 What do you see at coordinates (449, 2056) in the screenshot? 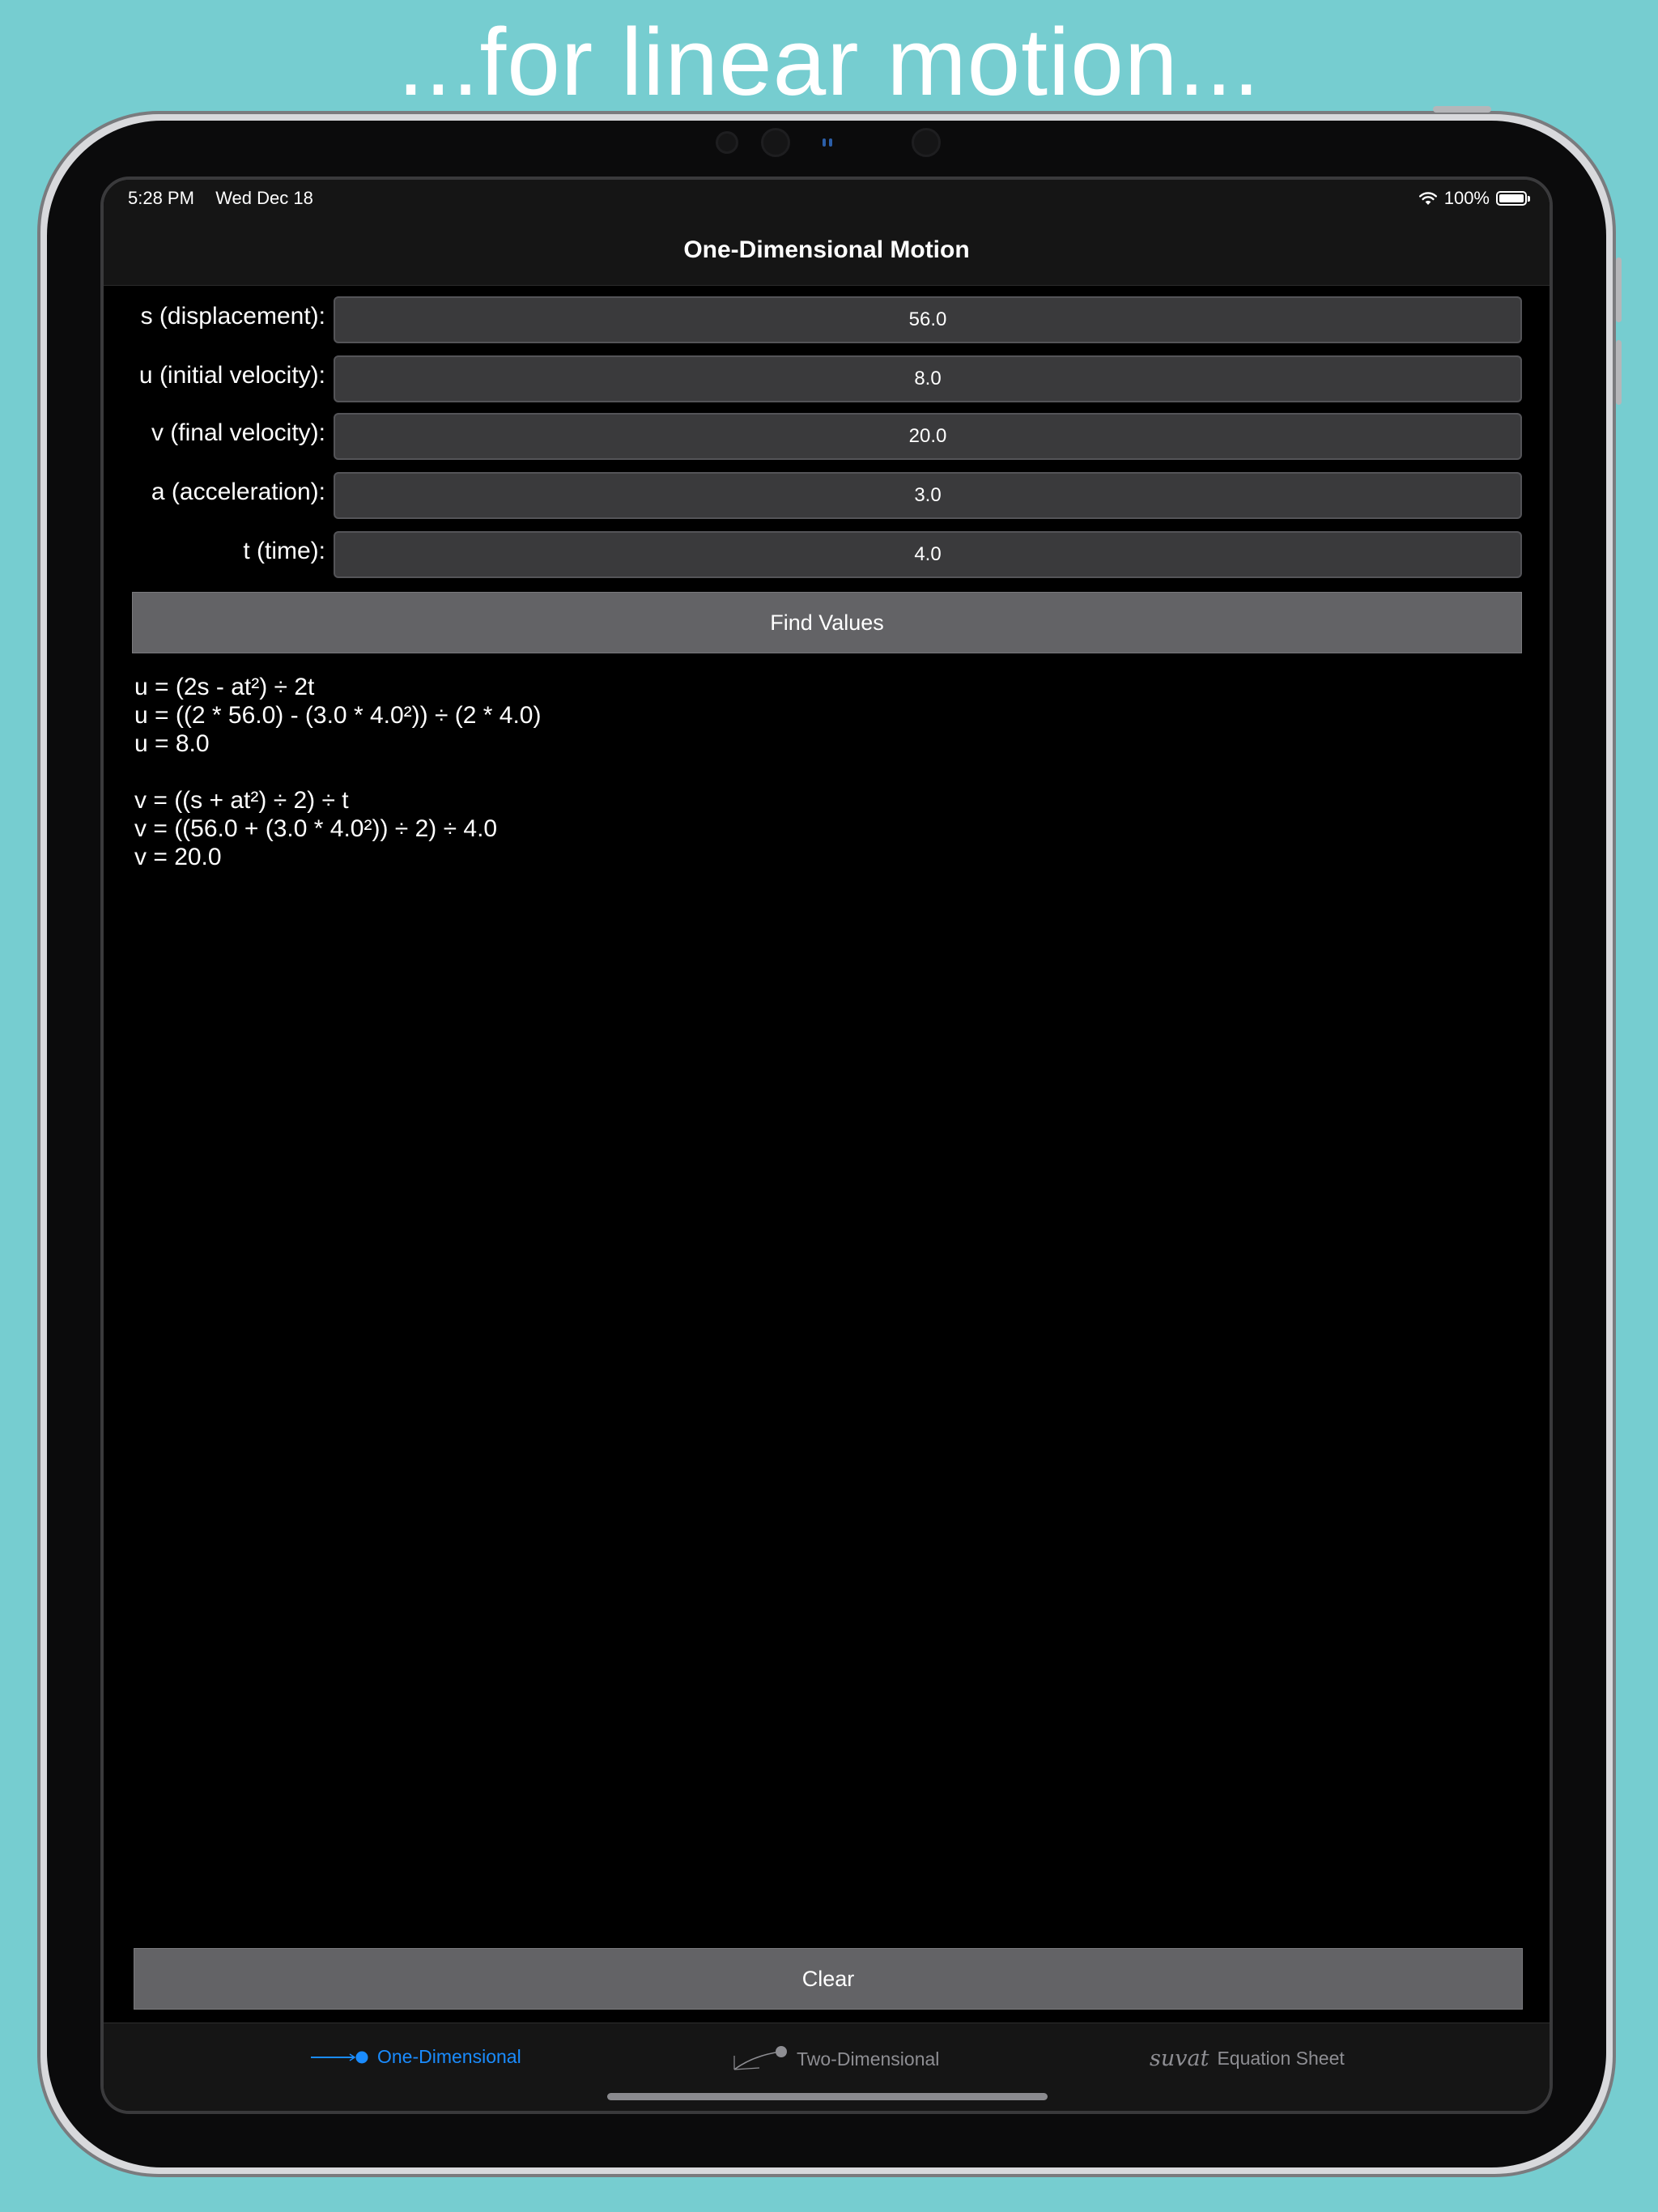
I see `tab-label-one-dimensional: One-Dimensional` at bounding box center [449, 2056].